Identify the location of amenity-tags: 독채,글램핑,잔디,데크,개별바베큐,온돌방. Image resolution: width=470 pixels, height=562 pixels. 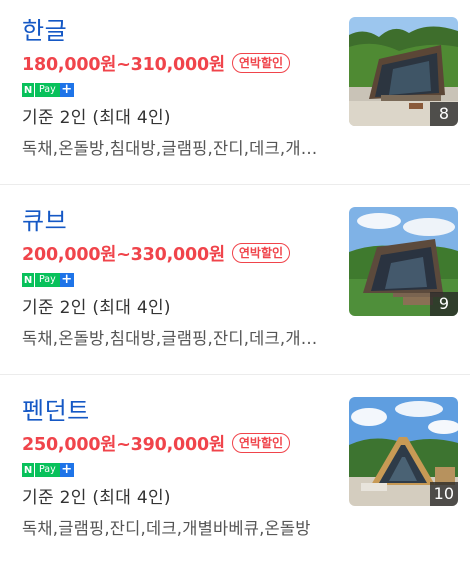
(166, 528).